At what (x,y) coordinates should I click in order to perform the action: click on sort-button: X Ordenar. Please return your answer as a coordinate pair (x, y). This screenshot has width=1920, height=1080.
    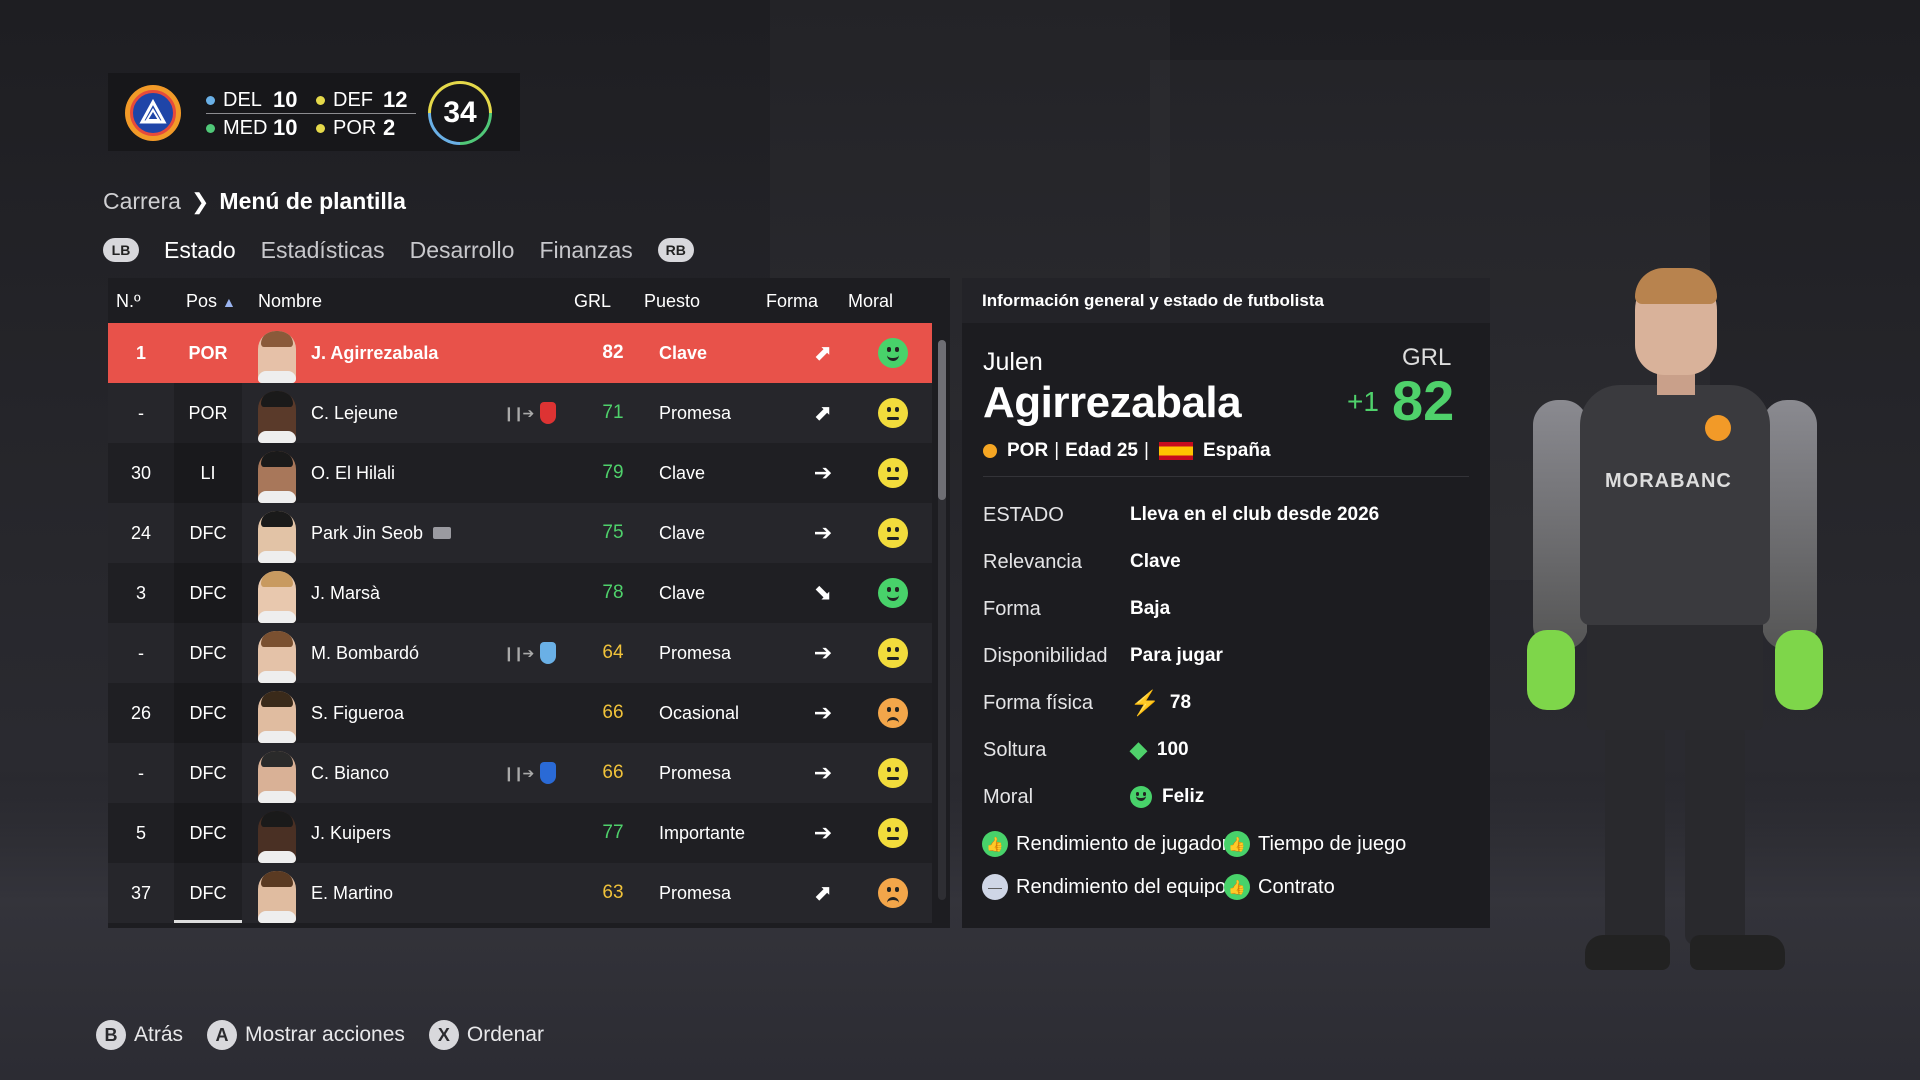
    Looking at the image, I should click on (486, 1035).